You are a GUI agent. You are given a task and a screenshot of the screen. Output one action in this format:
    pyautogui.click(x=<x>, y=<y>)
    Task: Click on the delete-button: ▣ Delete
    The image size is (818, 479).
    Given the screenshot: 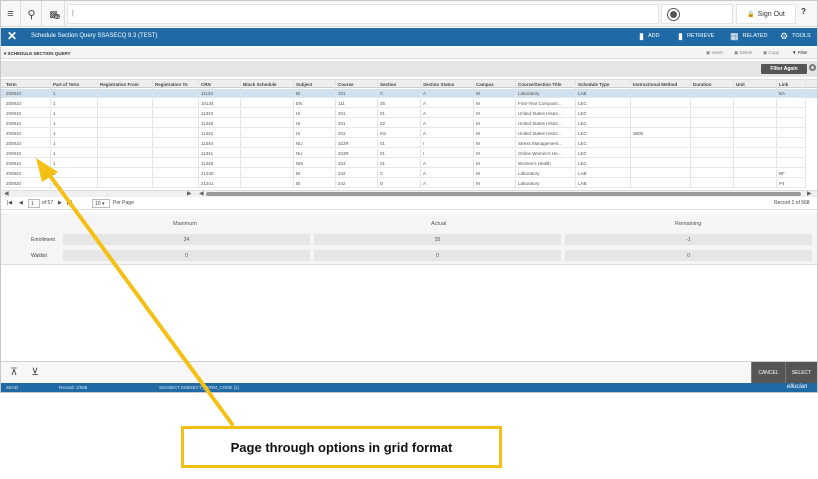 What is the action you would take?
    pyautogui.click(x=743, y=53)
    